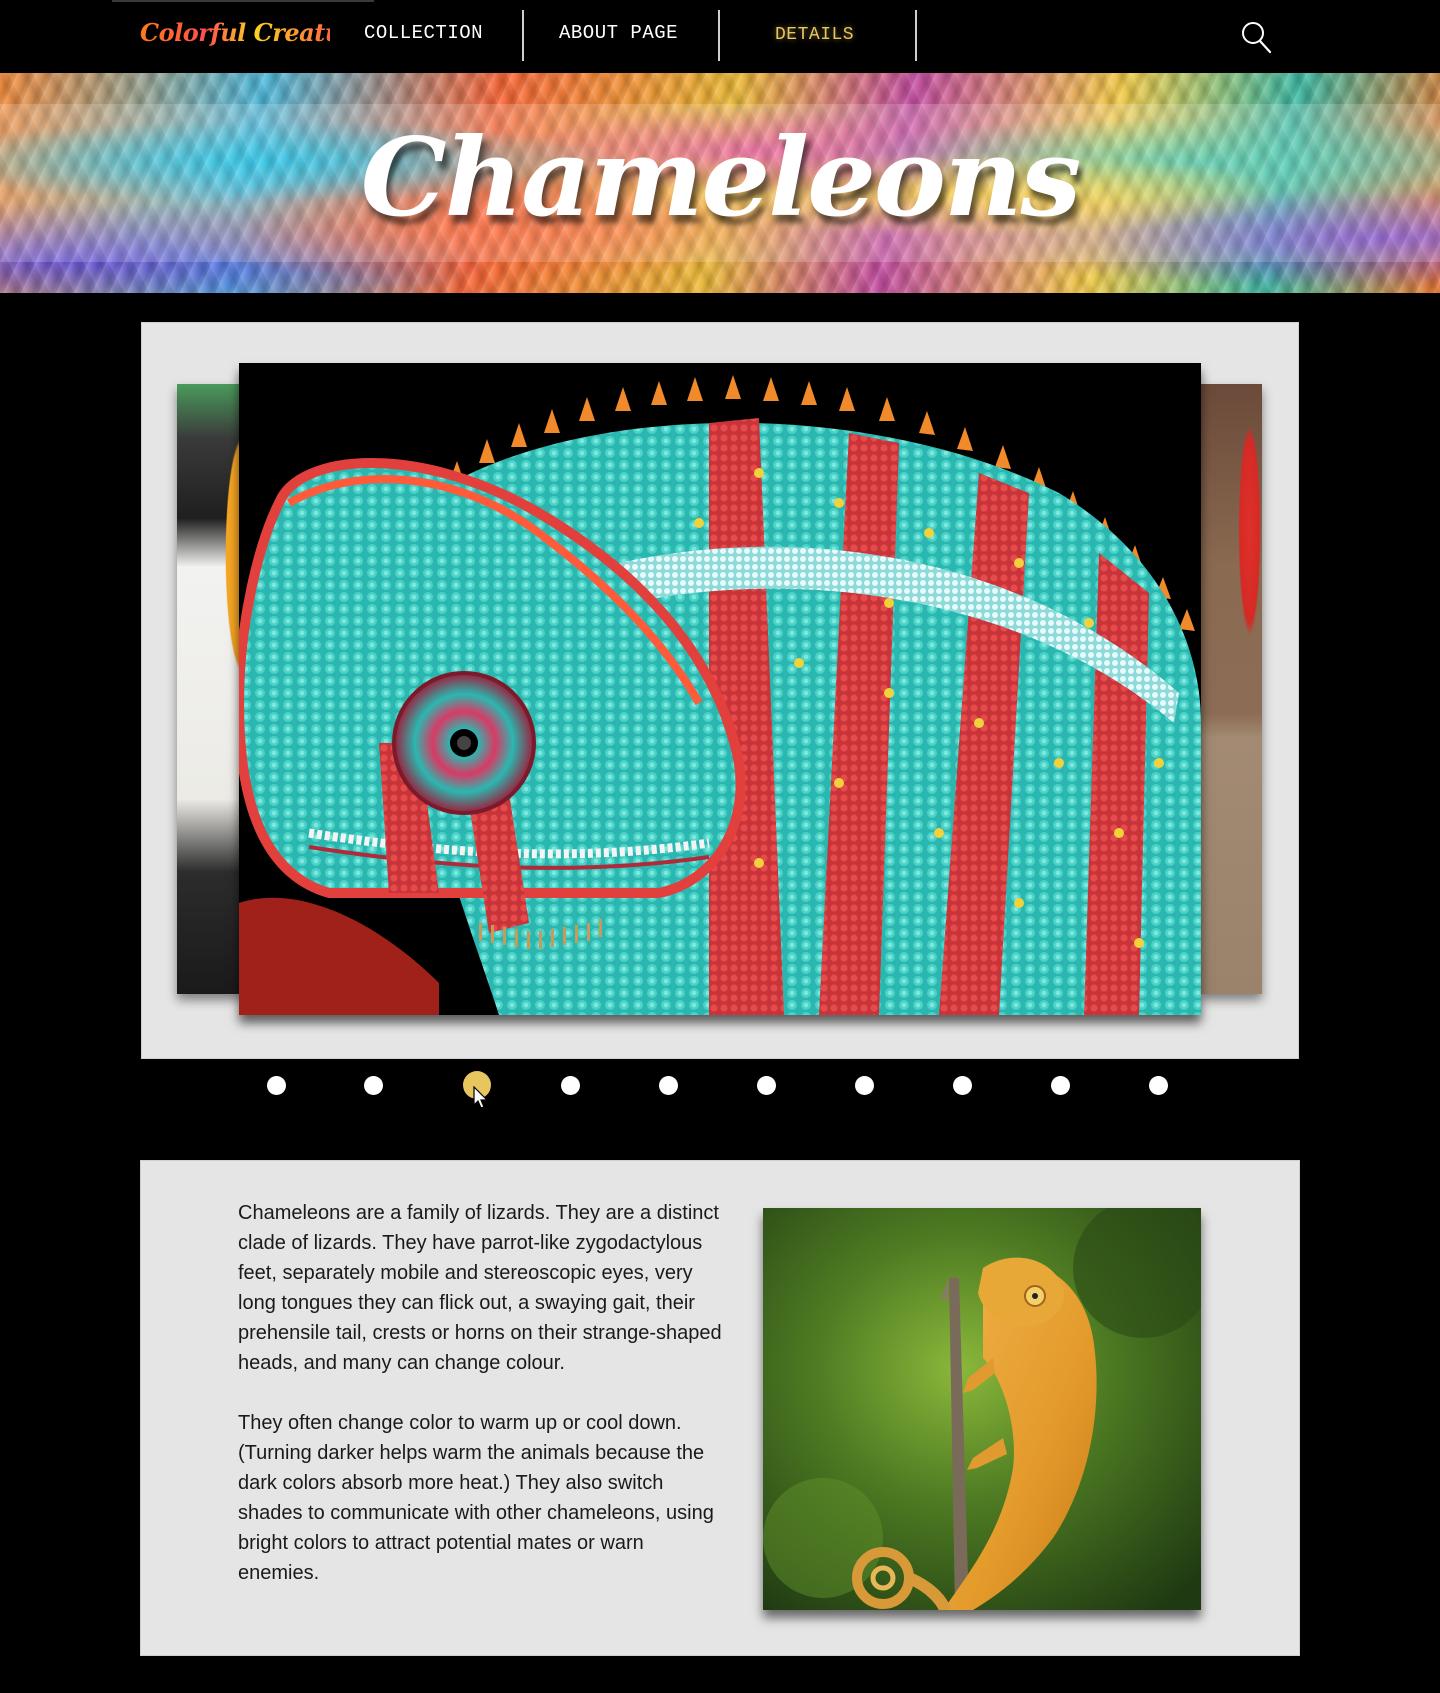 This screenshot has height=1693, width=1440. What do you see at coordinates (1231, 689) in the screenshot?
I see `carousel-next-slide` at bounding box center [1231, 689].